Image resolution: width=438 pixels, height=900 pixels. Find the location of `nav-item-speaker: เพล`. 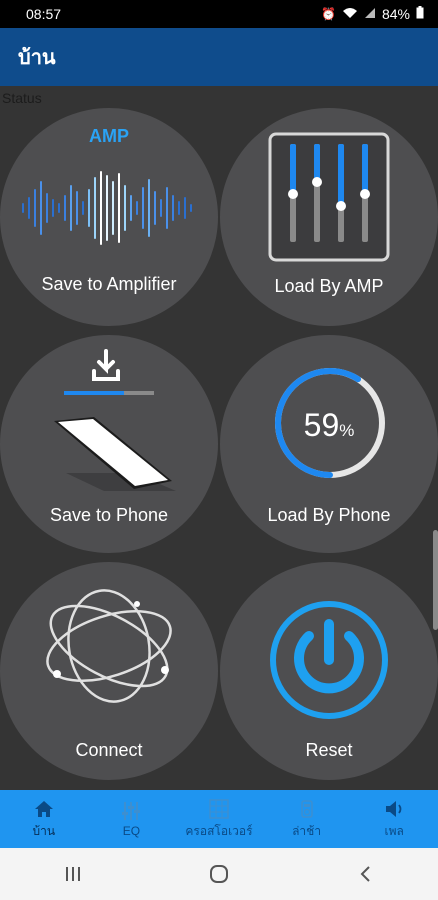

nav-item-speaker: เพล is located at coordinates (394, 819).